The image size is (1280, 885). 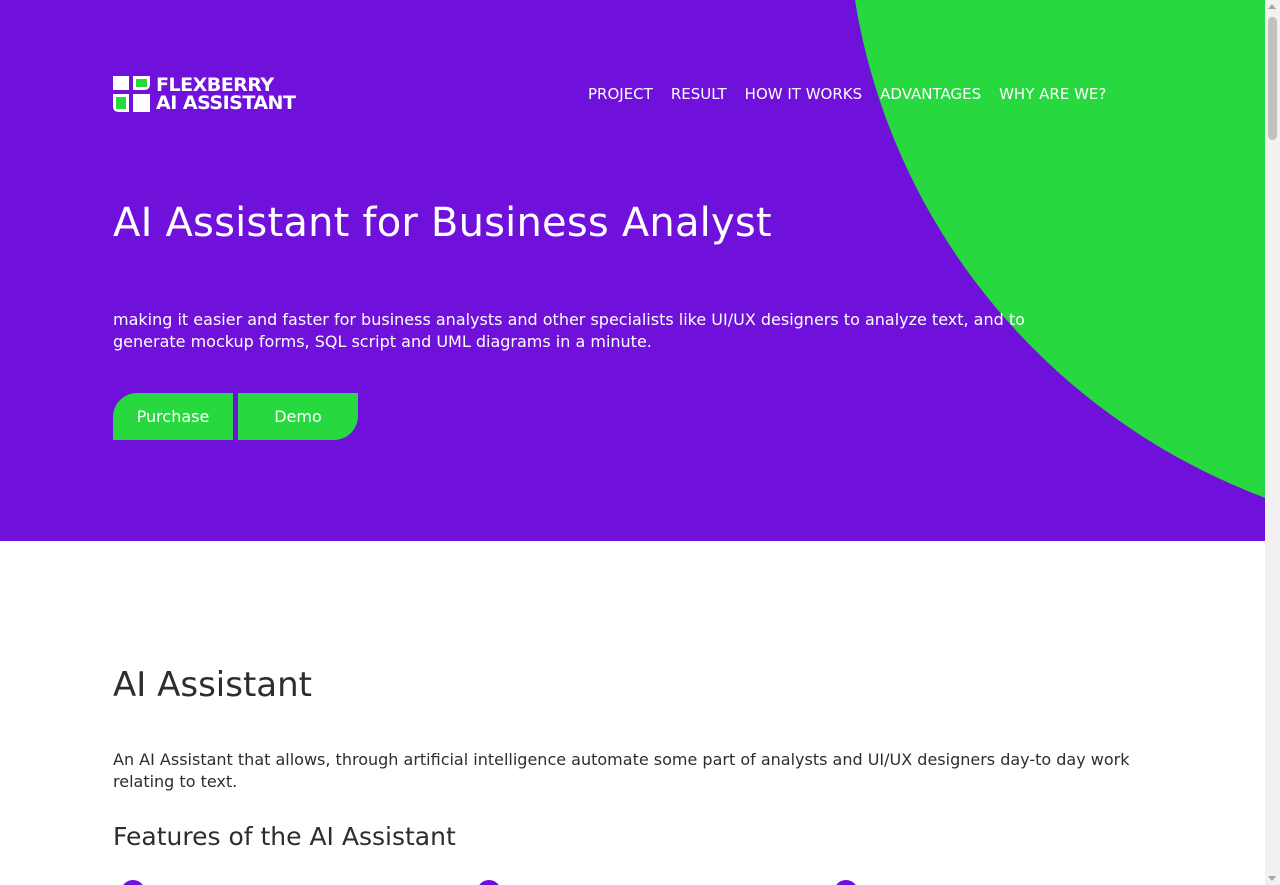 I want to click on features-title: Features of the AI Assistant, so click(x=284, y=836).